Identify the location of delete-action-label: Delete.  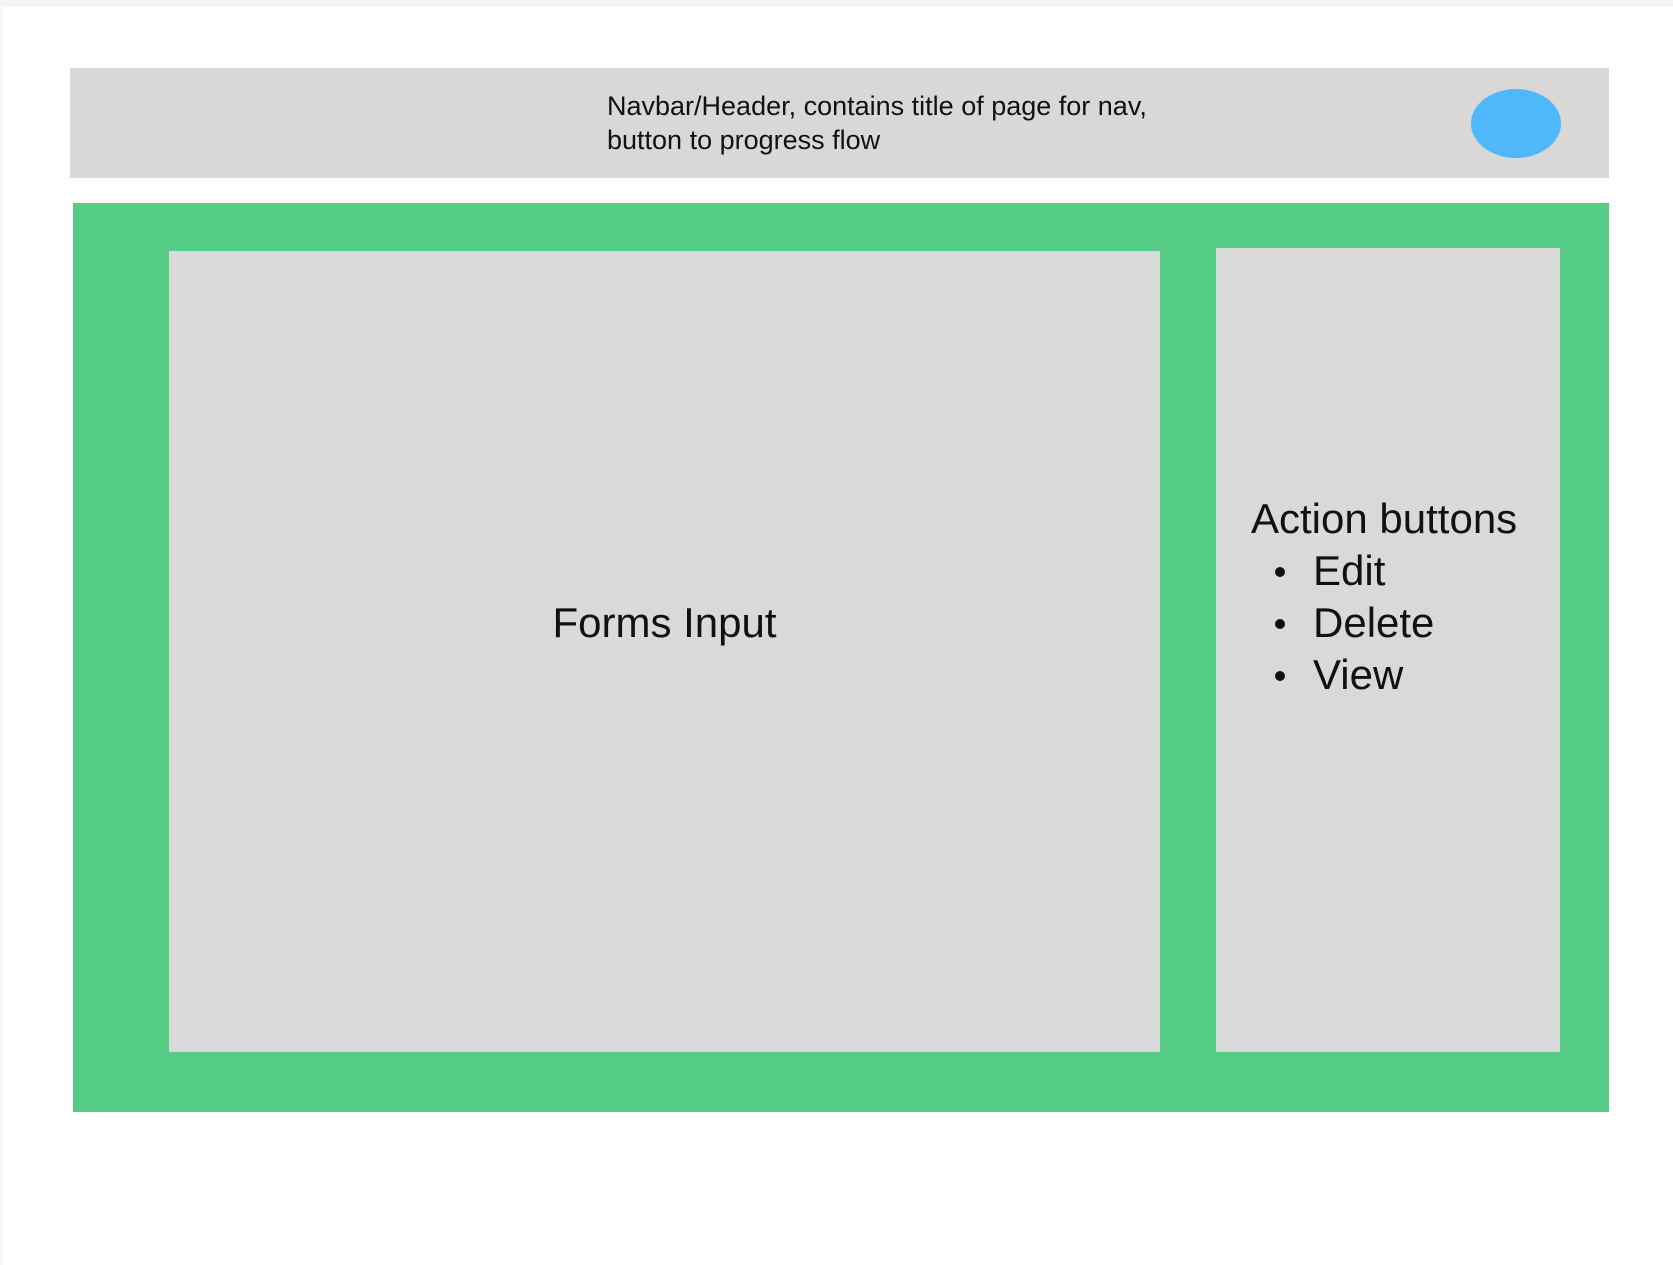
(1374, 622).